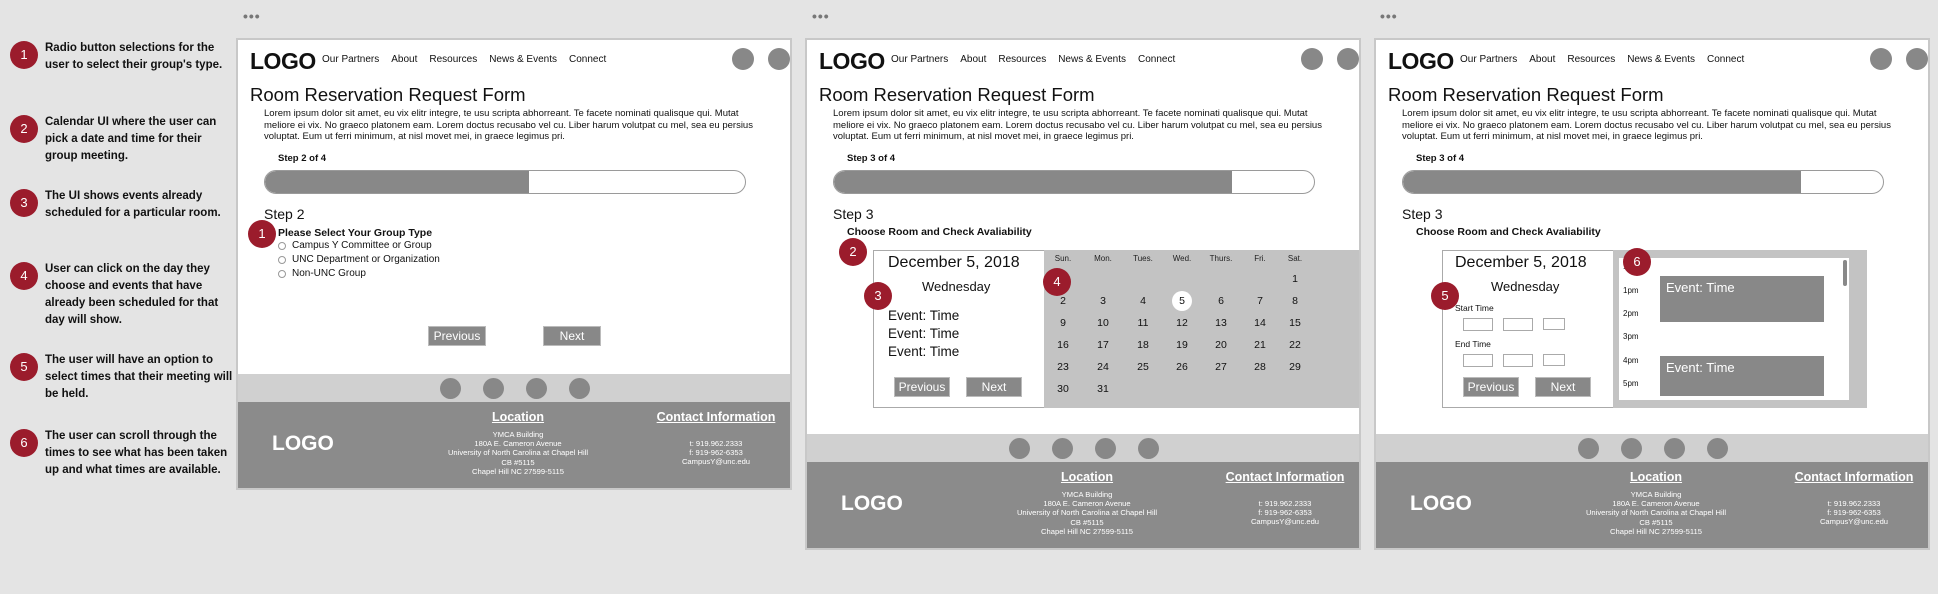 This screenshot has width=1938, height=594. What do you see at coordinates (1554, 360) in the screenshot?
I see `end-ampm-input` at bounding box center [1554, 360].